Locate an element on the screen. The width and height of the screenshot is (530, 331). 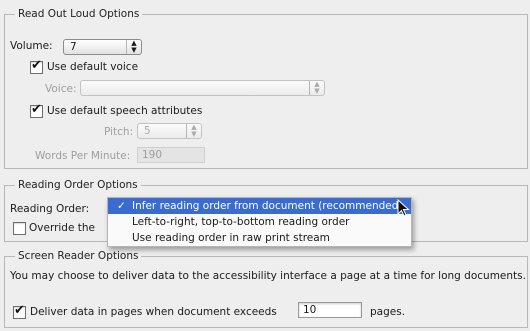
pitch-label: Pitch: is located at coordinates (119, 132).